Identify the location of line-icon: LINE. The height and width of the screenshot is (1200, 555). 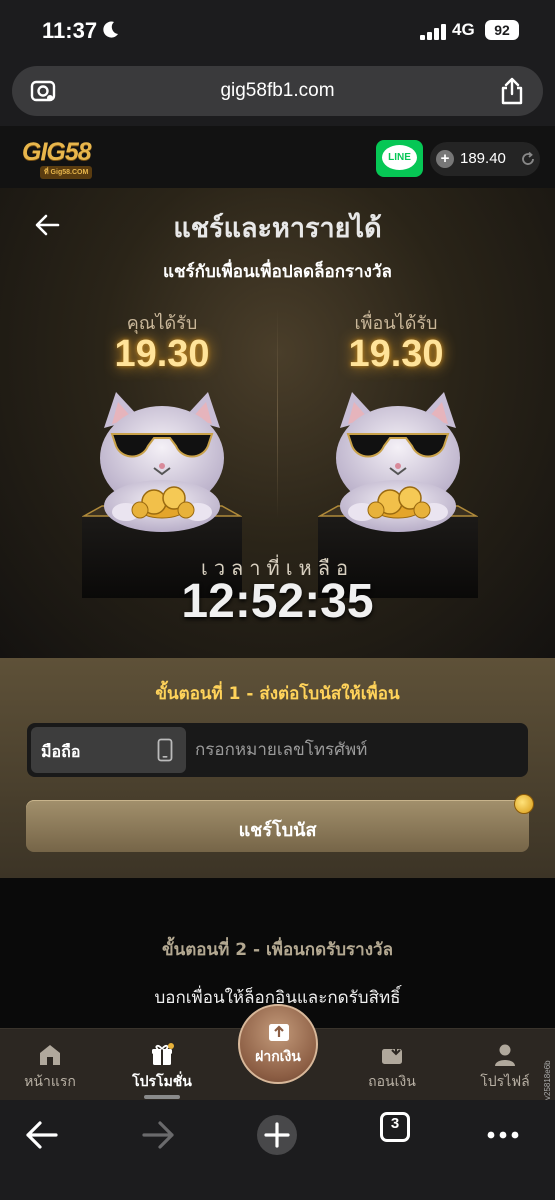
(399, 157).